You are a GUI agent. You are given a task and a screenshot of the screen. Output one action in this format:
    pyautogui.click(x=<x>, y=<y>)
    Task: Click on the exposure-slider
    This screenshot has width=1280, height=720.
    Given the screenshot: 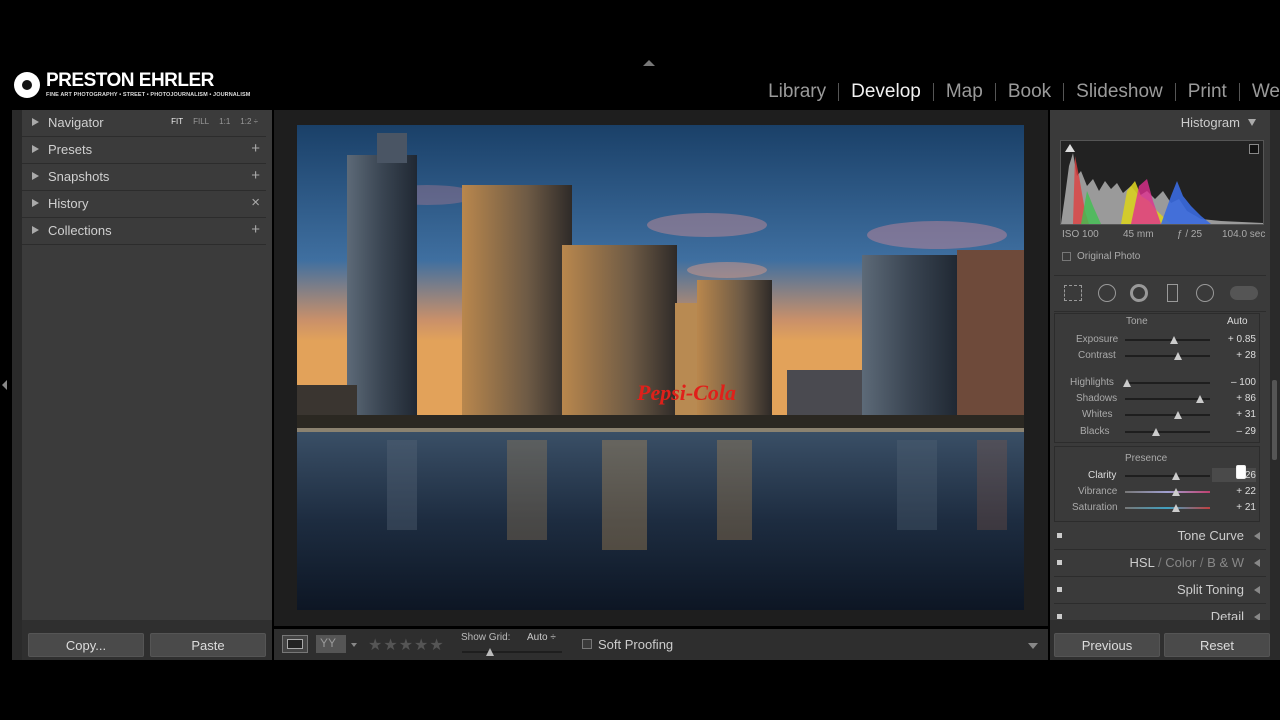 What is the action you would take?
    pyautogui.click(x=1167, y=340)
    